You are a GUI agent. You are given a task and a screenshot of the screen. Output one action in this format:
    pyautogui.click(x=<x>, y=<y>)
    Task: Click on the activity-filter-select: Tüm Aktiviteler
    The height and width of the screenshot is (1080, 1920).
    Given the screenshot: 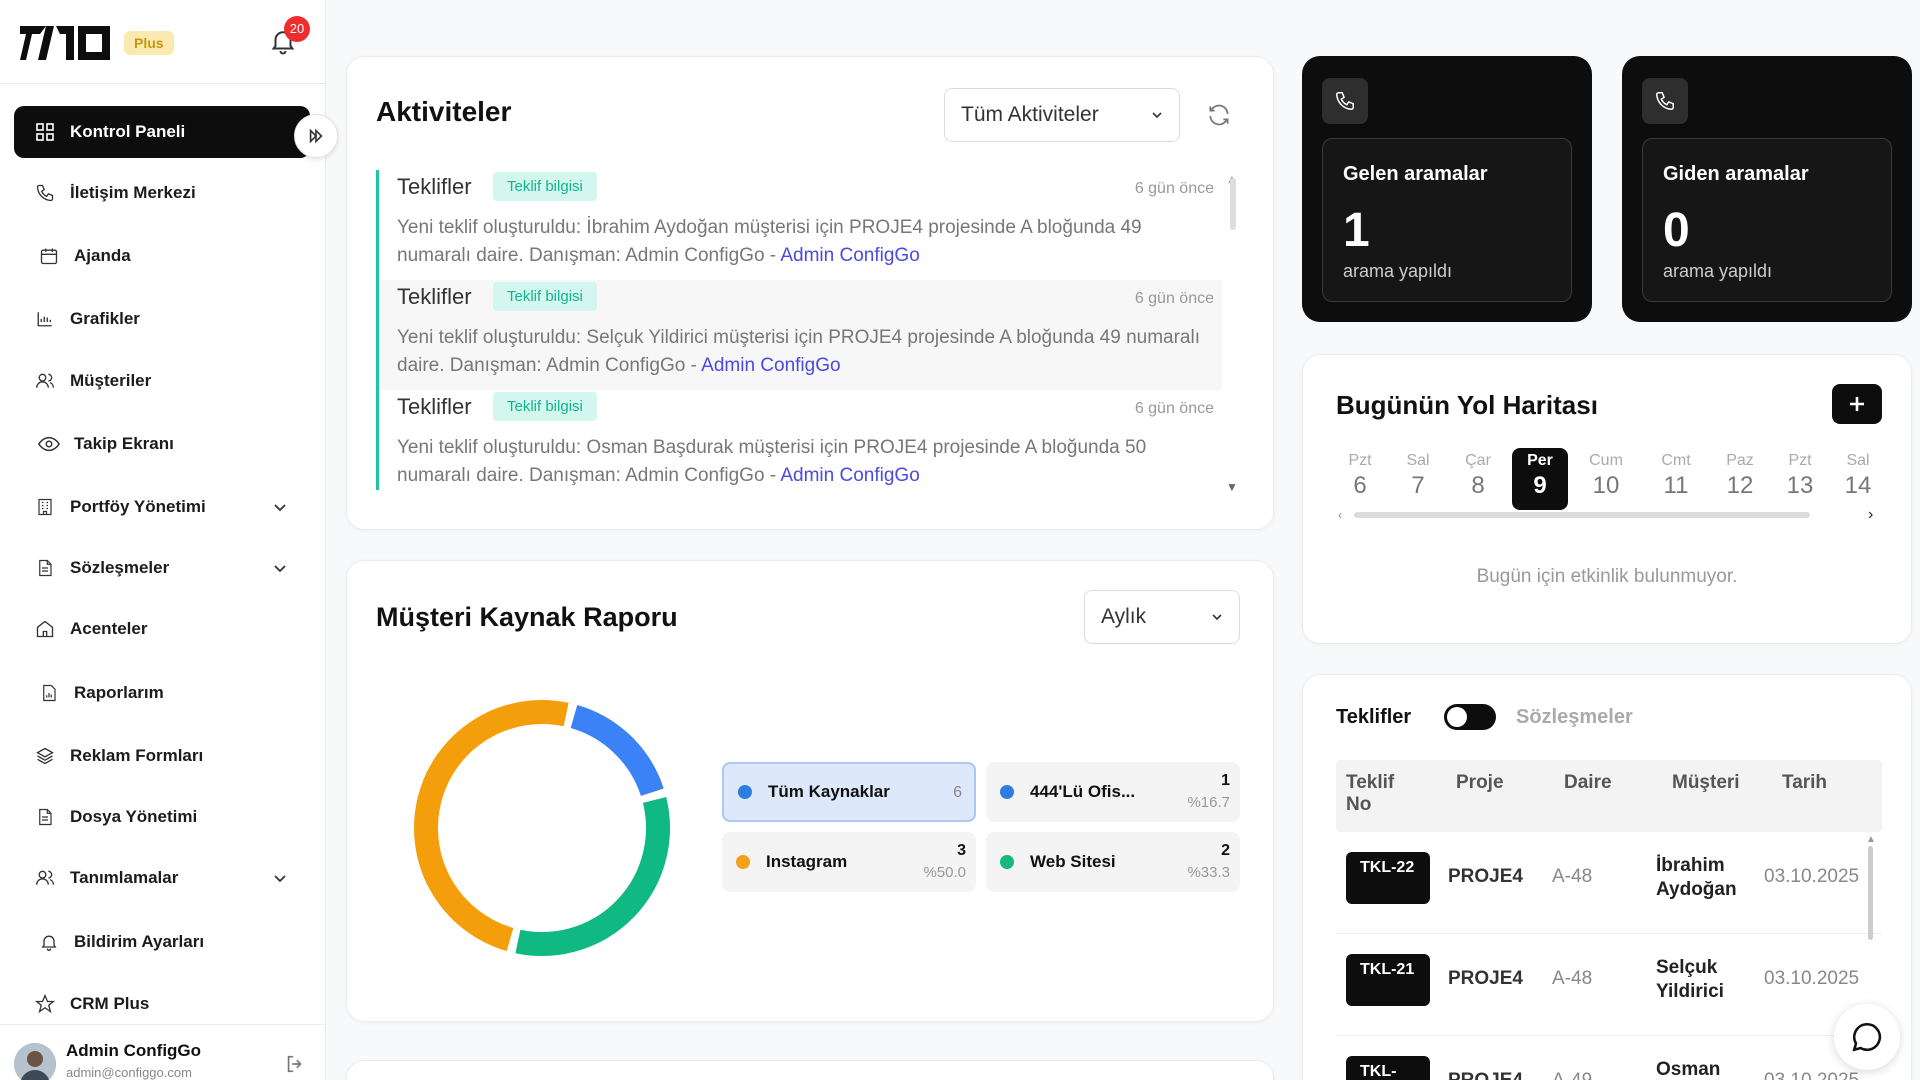 What is the action you would take?
    pyautogui.click(x=1062, y=115)
    